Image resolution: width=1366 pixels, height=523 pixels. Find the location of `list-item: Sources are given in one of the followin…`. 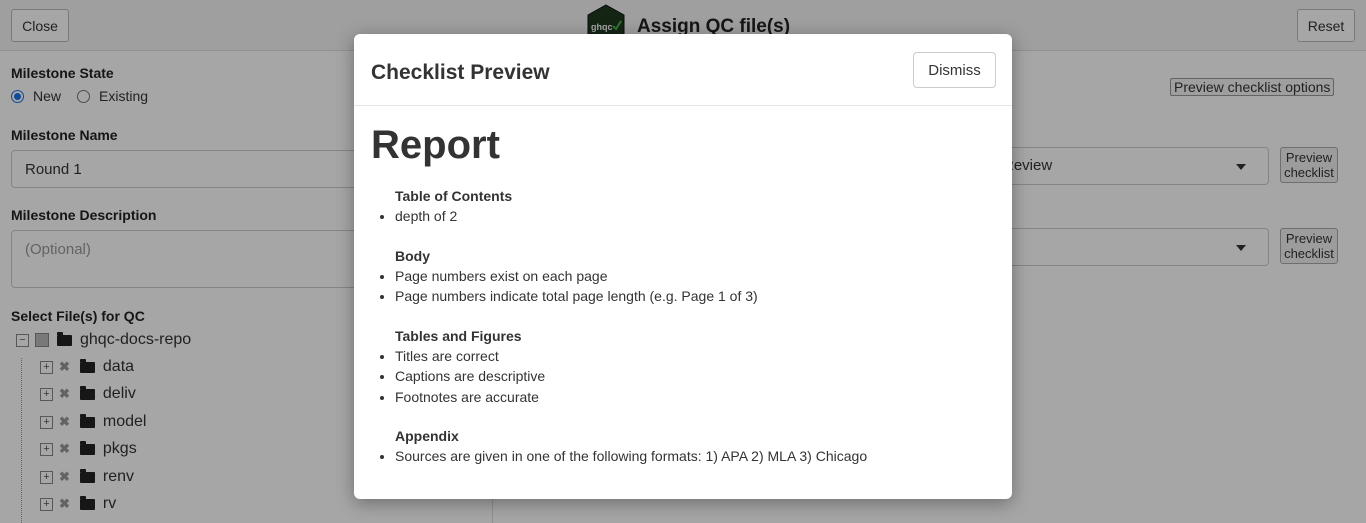

list-item: Sources are given in one of the followin… is located at coordinates (695, 456).